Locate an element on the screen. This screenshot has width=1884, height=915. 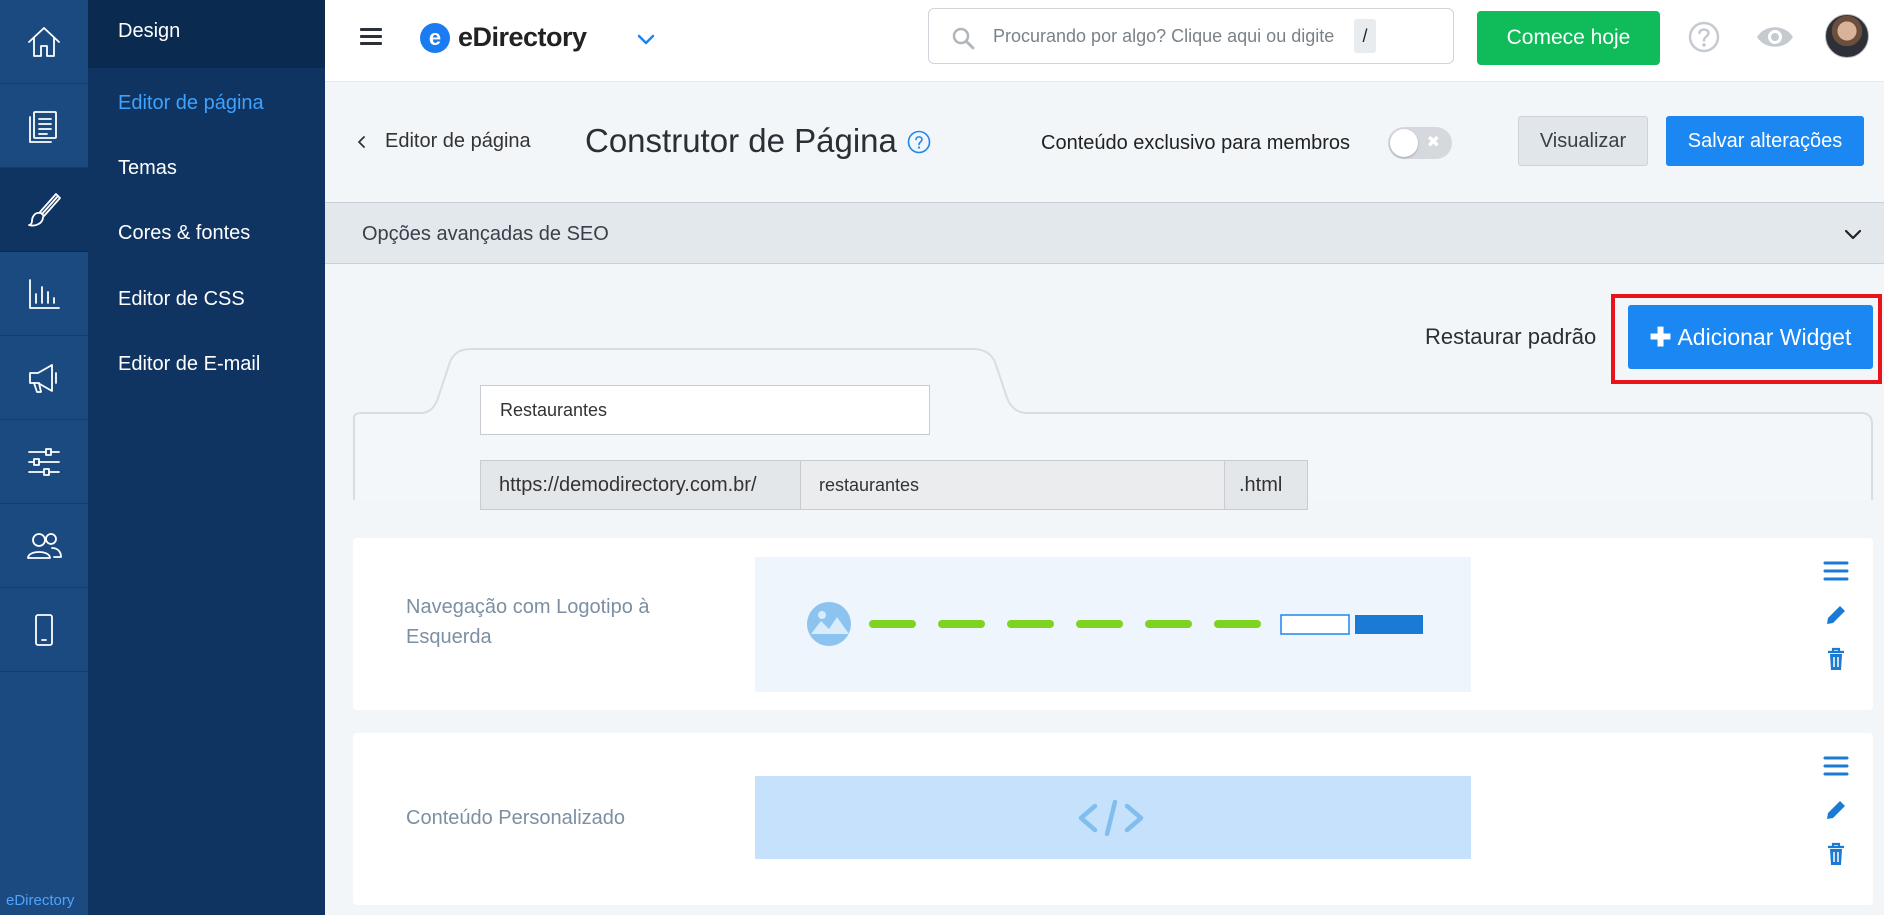
users-icon is located at coordinates (44, 545).